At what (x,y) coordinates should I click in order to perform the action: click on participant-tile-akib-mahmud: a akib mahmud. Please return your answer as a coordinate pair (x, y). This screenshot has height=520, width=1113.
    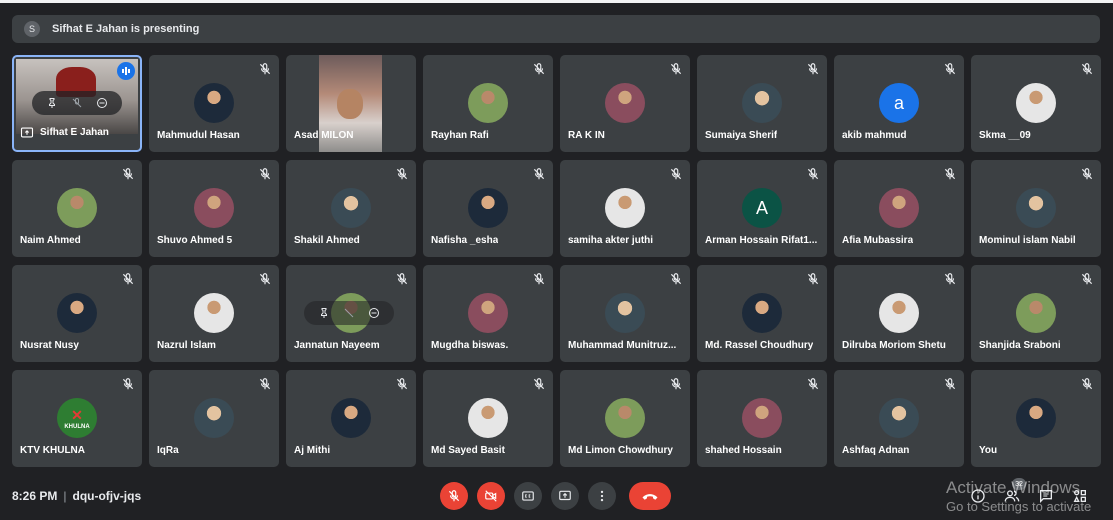
    Looking at the image, I should click on (899, 103).